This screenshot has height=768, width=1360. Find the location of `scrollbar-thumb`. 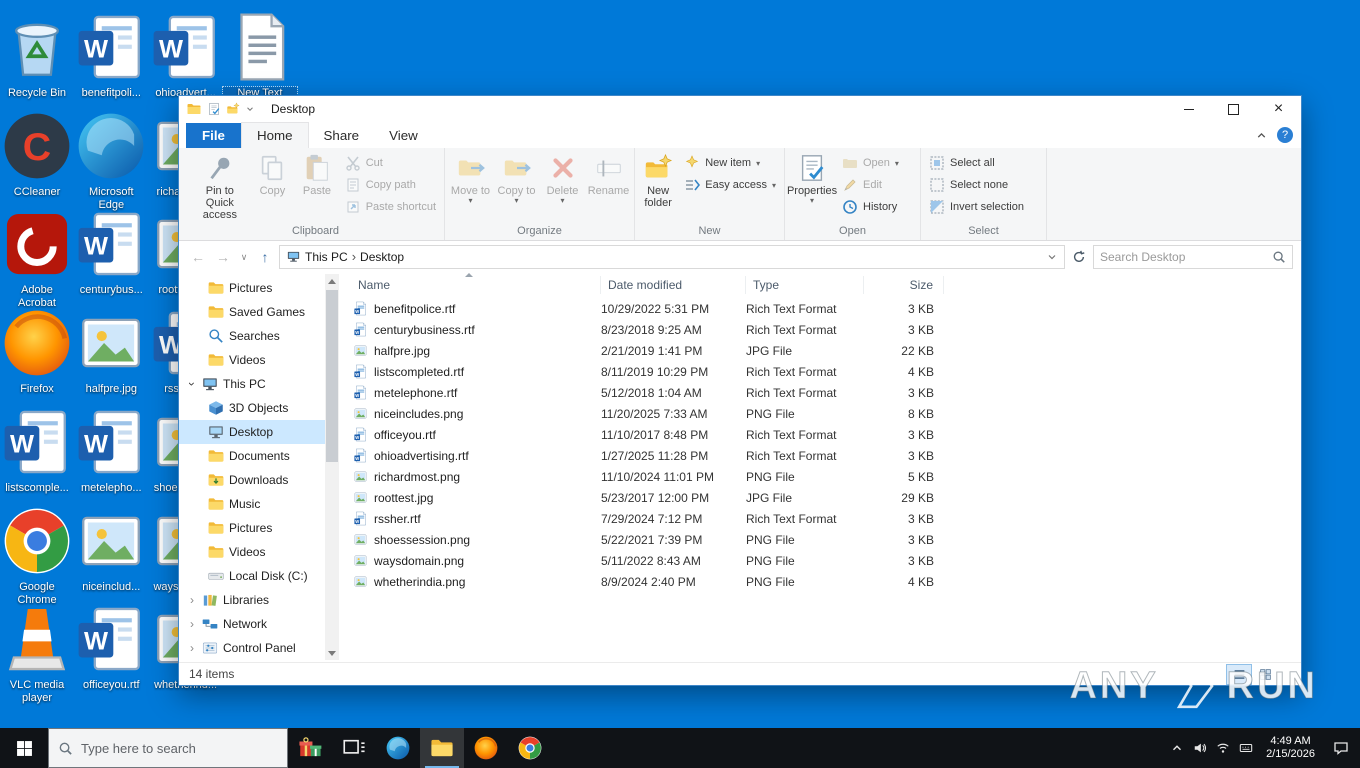

scrollbar-thumb is located at coordinates (332, 376).